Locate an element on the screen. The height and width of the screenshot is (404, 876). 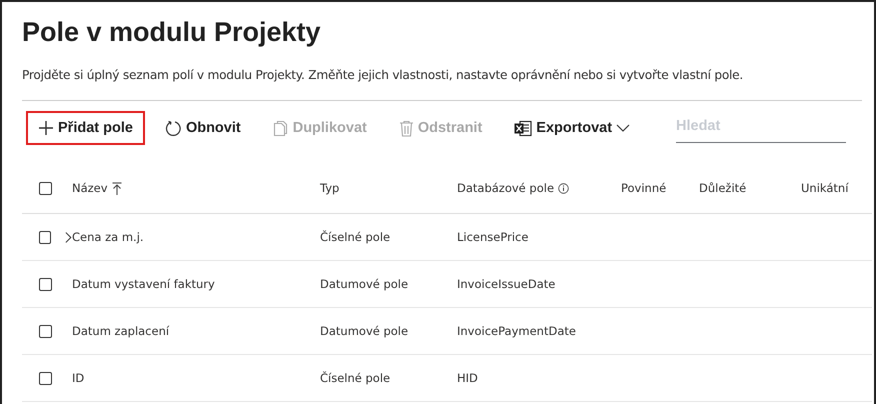
refresh-icon is located at coordinates (173, 128).